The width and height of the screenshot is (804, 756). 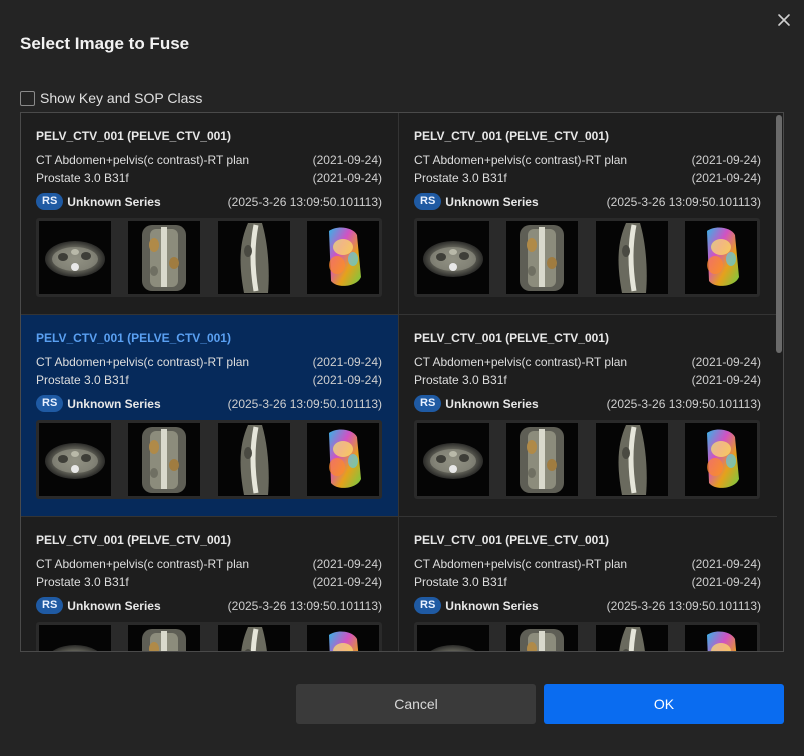 What do you see at coordinates (416, 704) in the screenshot?
I see `cancel-button: Cancel` at bounding box center [416, 704].